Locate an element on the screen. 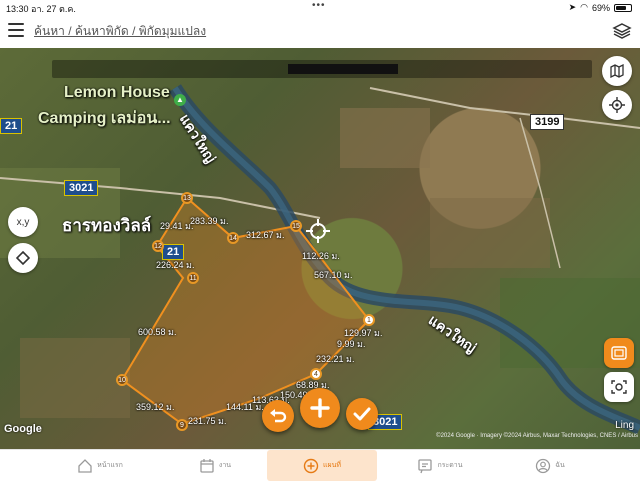 The width and height of the screenshot is (640, 481). calendar-icon is located at coordinates (207, 465).